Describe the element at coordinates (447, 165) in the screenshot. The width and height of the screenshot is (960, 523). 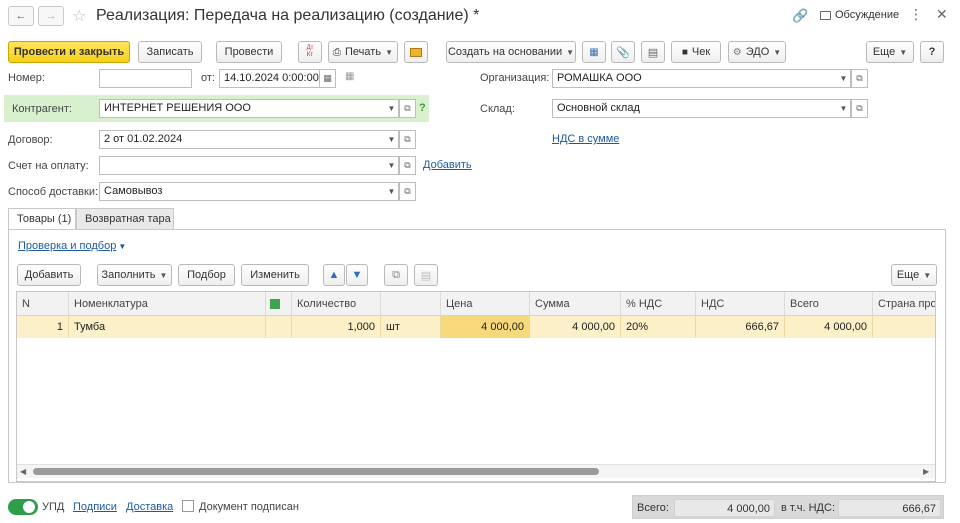
I see `invoice-add-link: Добавить` at that location.